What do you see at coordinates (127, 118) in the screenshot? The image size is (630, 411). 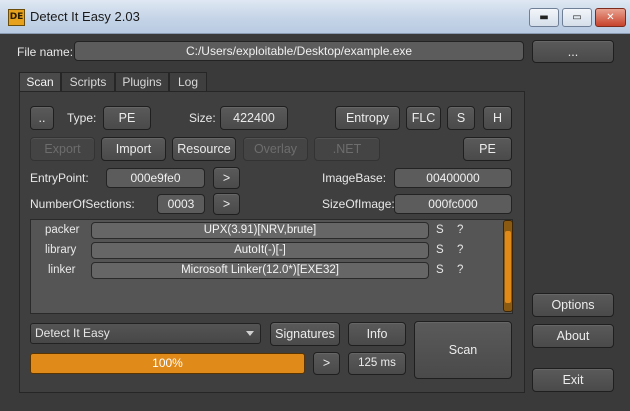 I see `type-value: PE` at bounding box center [127, 118].